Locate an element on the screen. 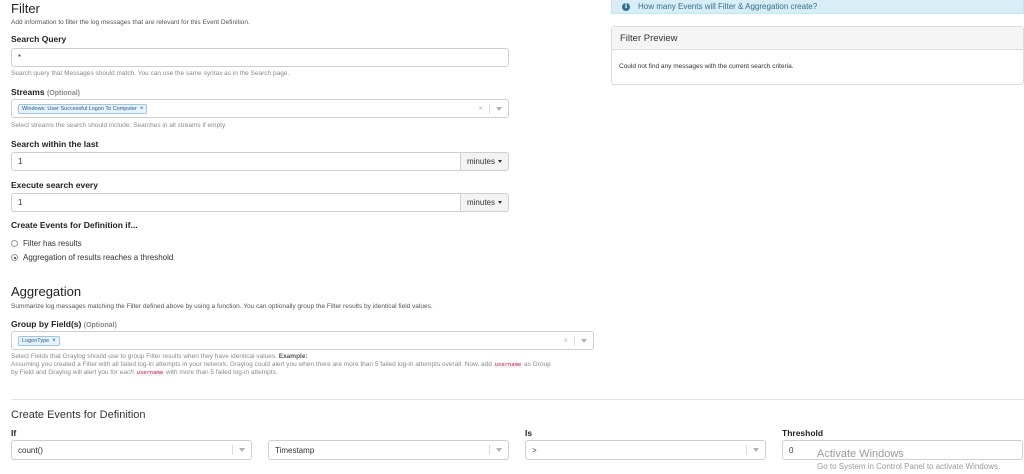 Image resolution: width=1024 pixels, height=474 pixels. if-field-controls is located at coordinates (495, 450).